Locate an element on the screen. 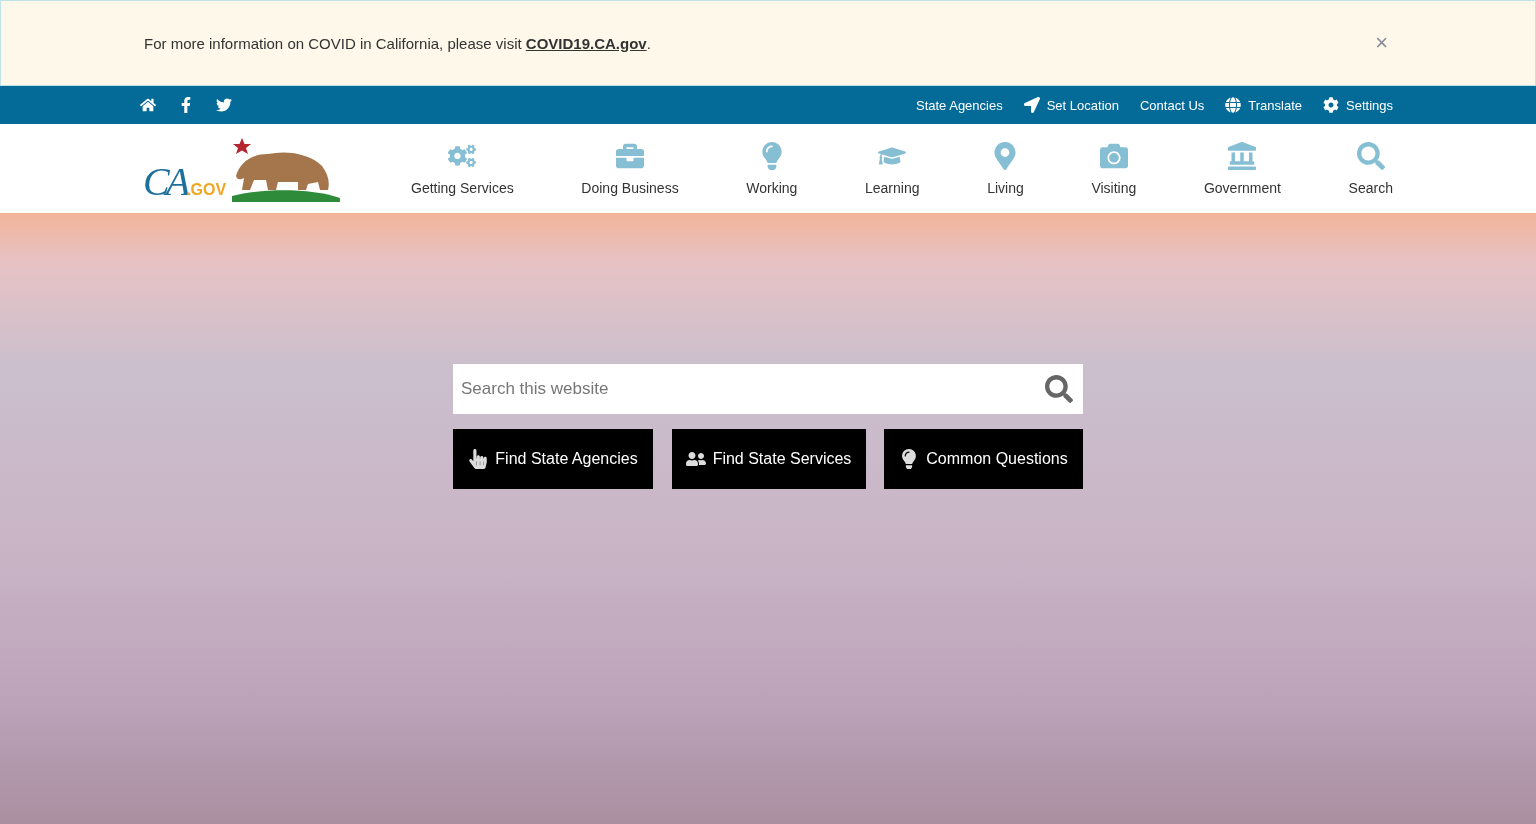 Image resolution: width=1536 pixels, height=824 pixels. nav-item: Visiting is located at coordinates (1114, 168).